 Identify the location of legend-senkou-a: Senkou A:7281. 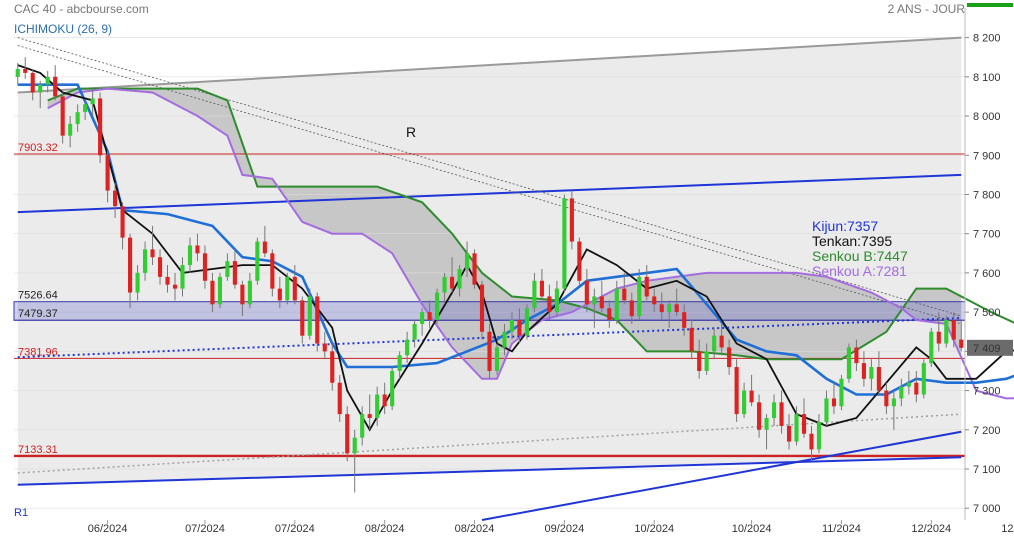
(859, 271).